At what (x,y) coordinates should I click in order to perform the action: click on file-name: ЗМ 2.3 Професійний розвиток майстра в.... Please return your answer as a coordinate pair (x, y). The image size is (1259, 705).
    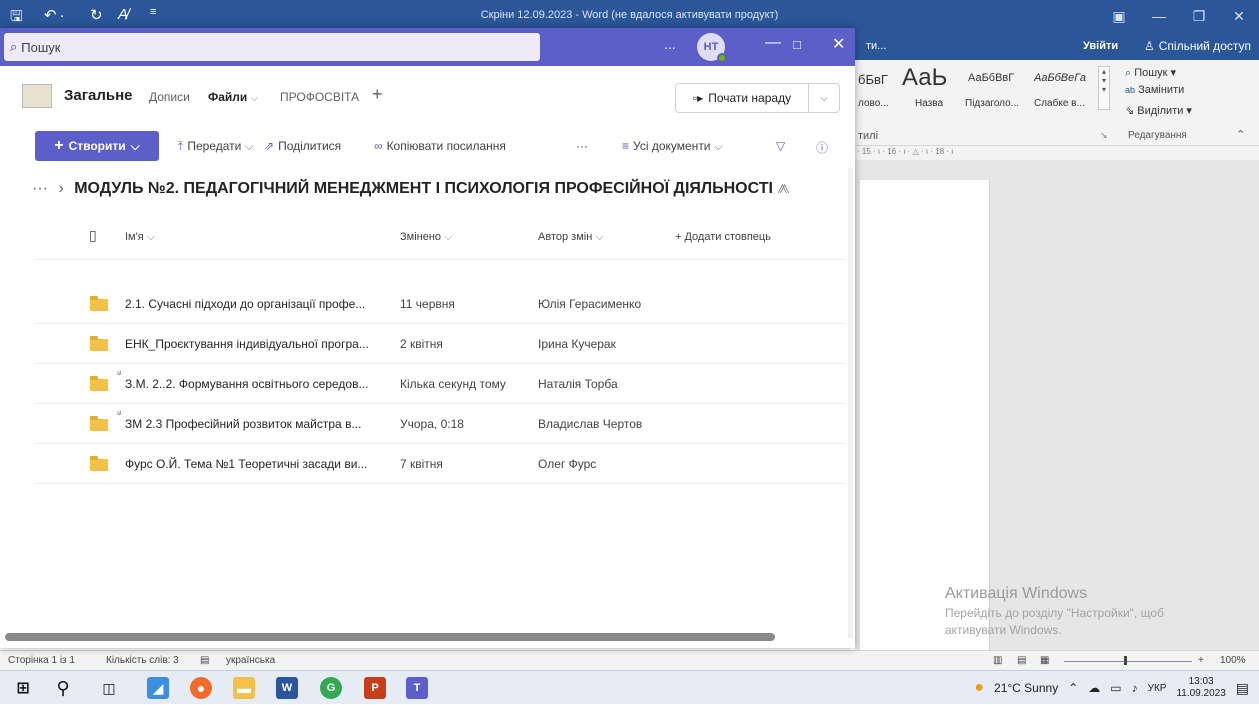
    Looking at the image, I should click on (243, 424).